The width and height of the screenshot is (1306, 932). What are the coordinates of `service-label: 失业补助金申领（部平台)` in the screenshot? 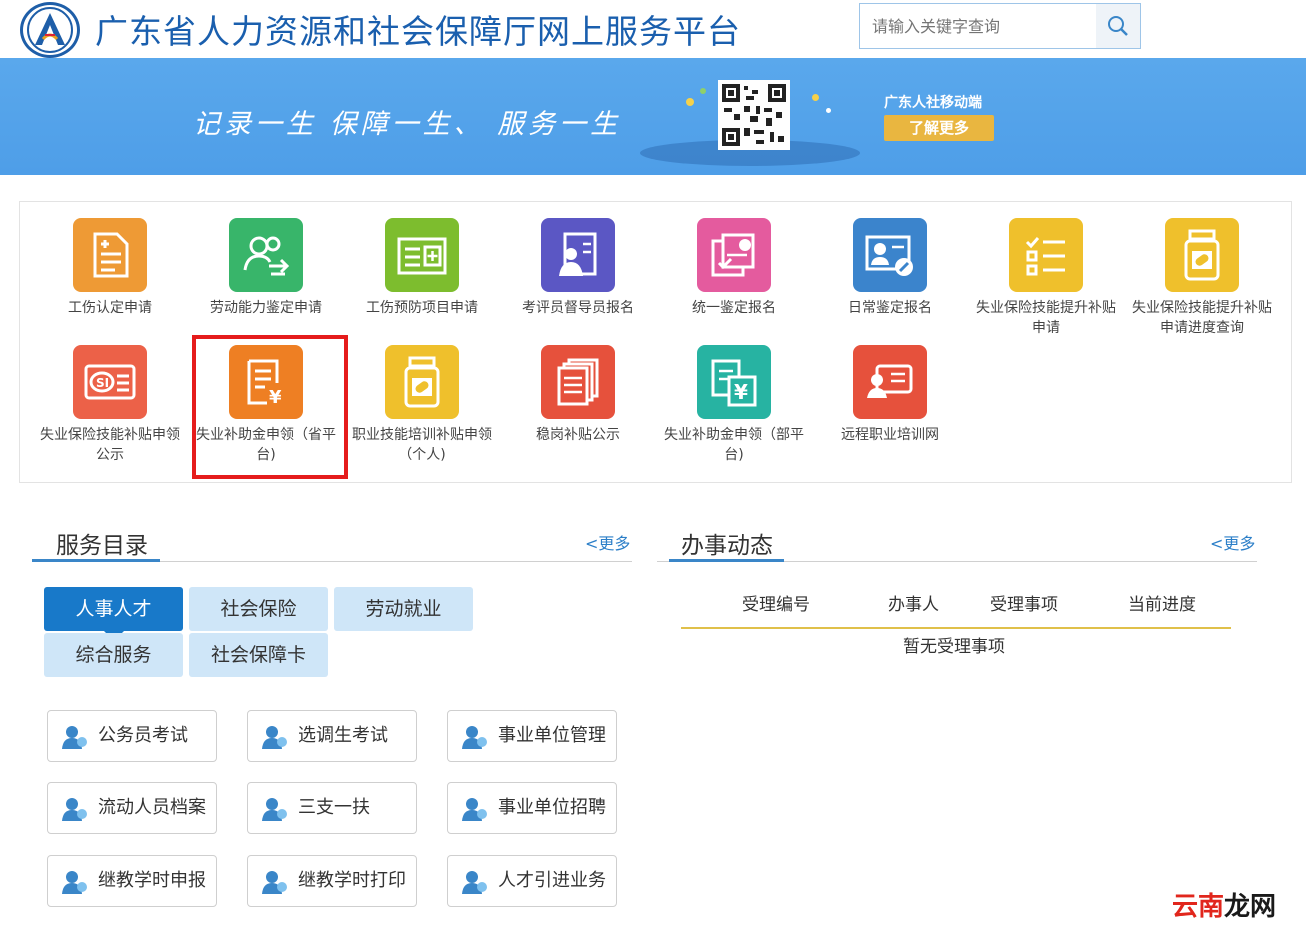 It's located at (734, 445).